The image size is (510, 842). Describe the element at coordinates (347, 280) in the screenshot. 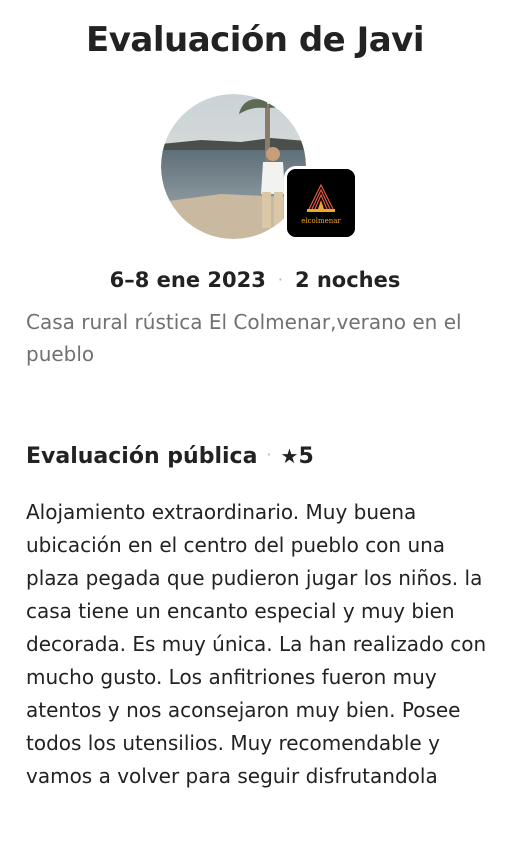

I see `stay-nights: 2 noches` at that location.